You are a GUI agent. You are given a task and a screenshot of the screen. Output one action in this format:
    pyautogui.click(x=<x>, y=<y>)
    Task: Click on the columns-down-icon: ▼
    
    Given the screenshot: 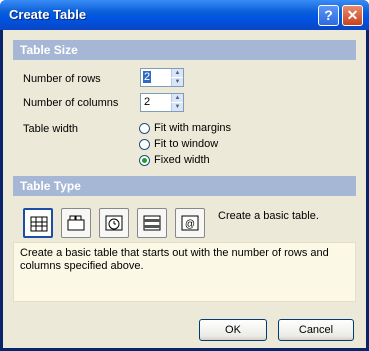 What is the action you would take?
    pyautogui.click(x=177, y=107)
    